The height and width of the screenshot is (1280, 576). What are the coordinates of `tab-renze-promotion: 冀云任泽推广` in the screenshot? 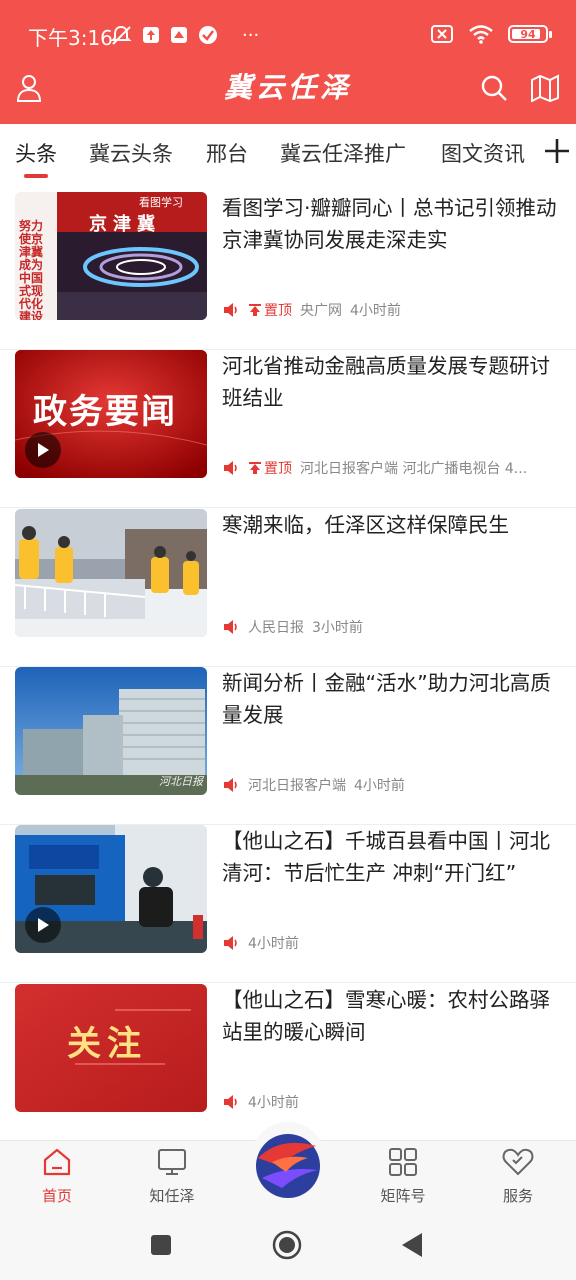 It's located at (343, 153).